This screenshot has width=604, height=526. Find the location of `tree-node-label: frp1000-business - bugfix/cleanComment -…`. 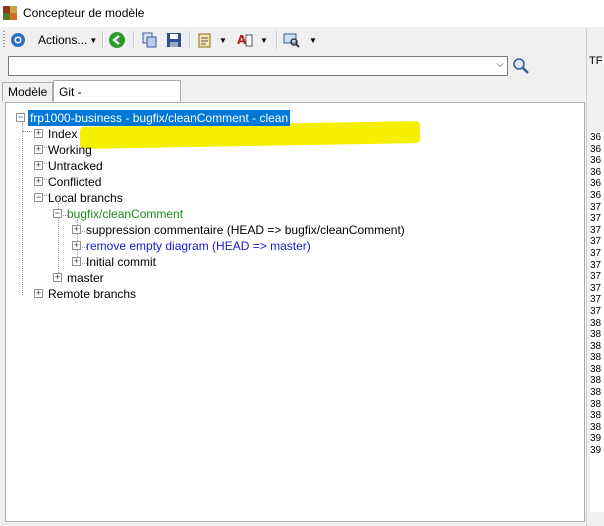

tree-node-label: frp1000-business - bugfix/cleanComment -… is located at coordinates (159, 118).